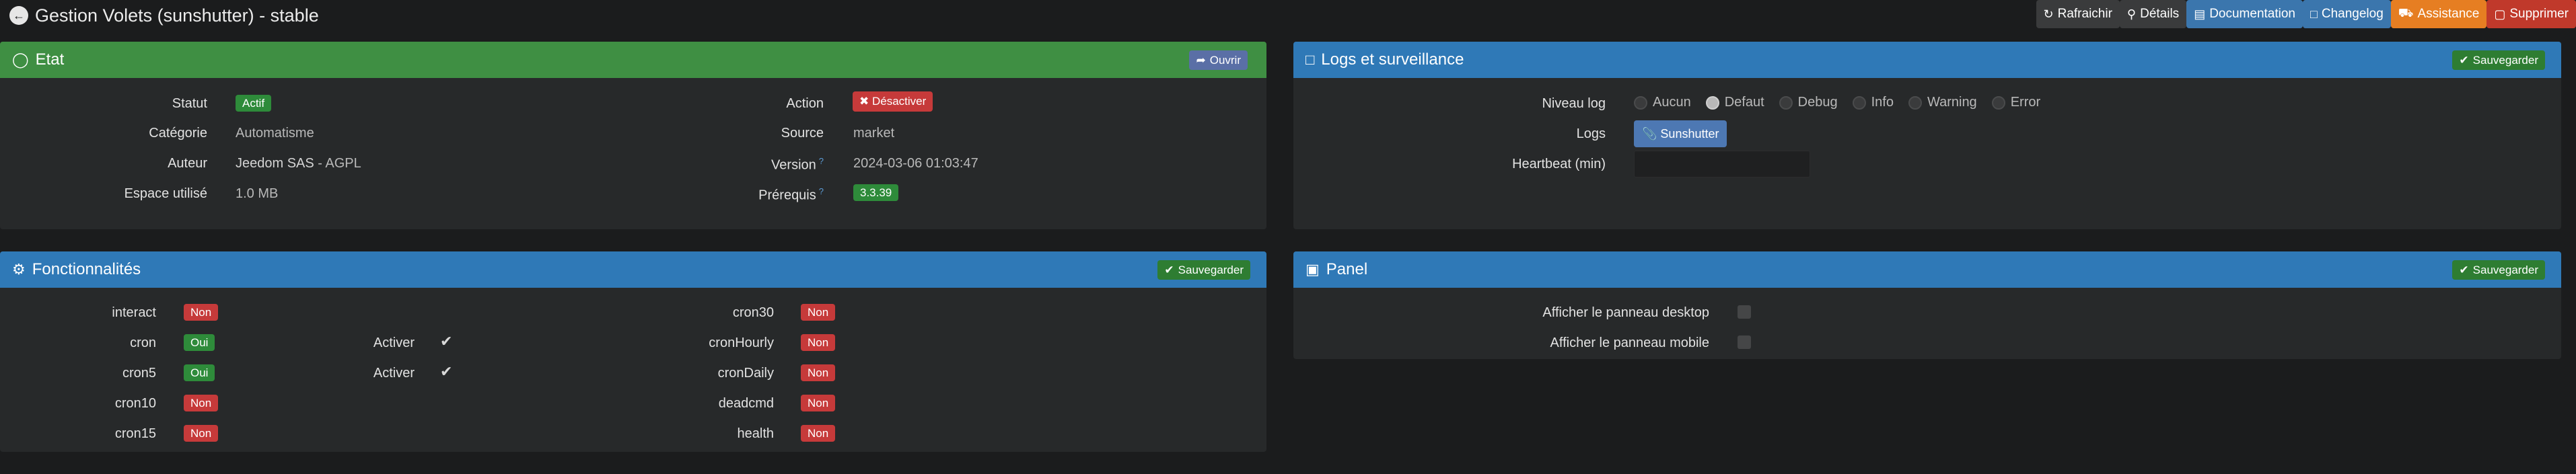 The height and width of the screenshot is (474, 2576). I want to click on refresh-button: ↻ Rafraichir, so click(2078, 14).